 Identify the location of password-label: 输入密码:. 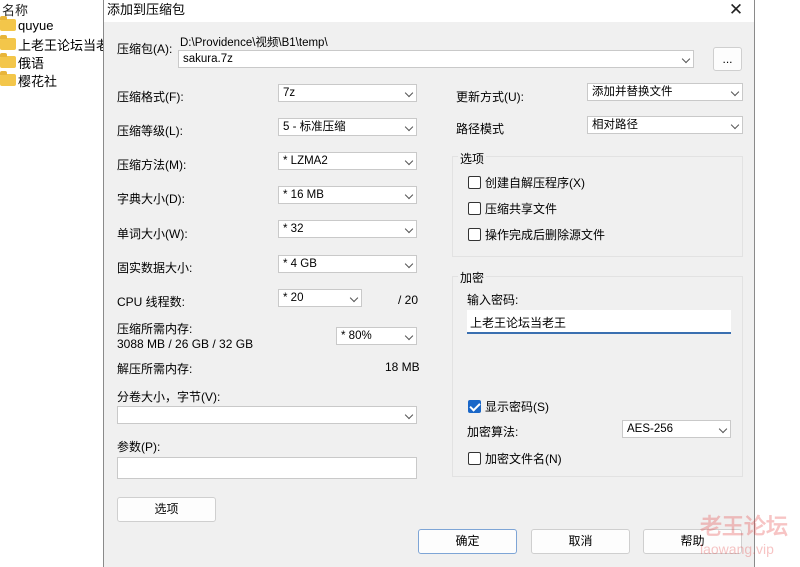
(493, 300).